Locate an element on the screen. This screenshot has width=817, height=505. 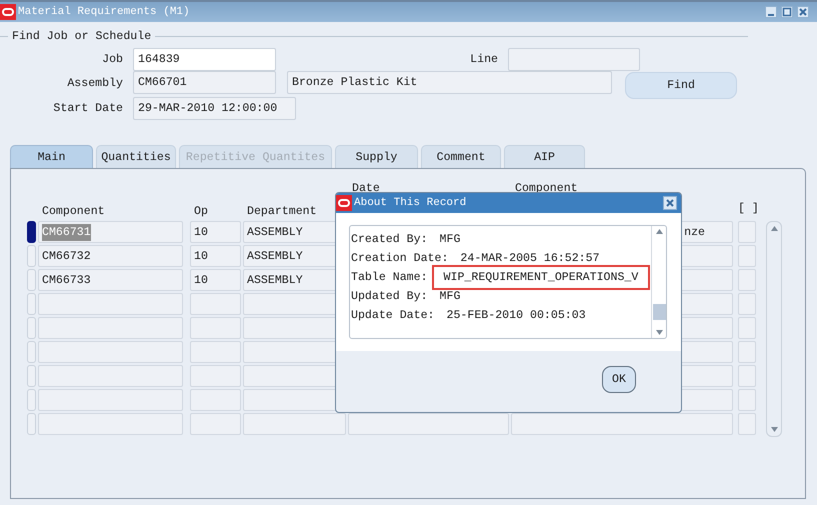
table-cell: CM66733 is located at coordinates (110, 280).